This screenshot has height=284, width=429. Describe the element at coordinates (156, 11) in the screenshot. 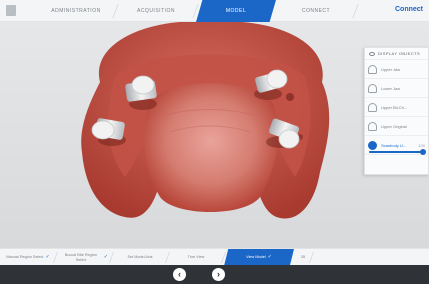

I see `tab-acquisition: ACQUISITION` at that location.